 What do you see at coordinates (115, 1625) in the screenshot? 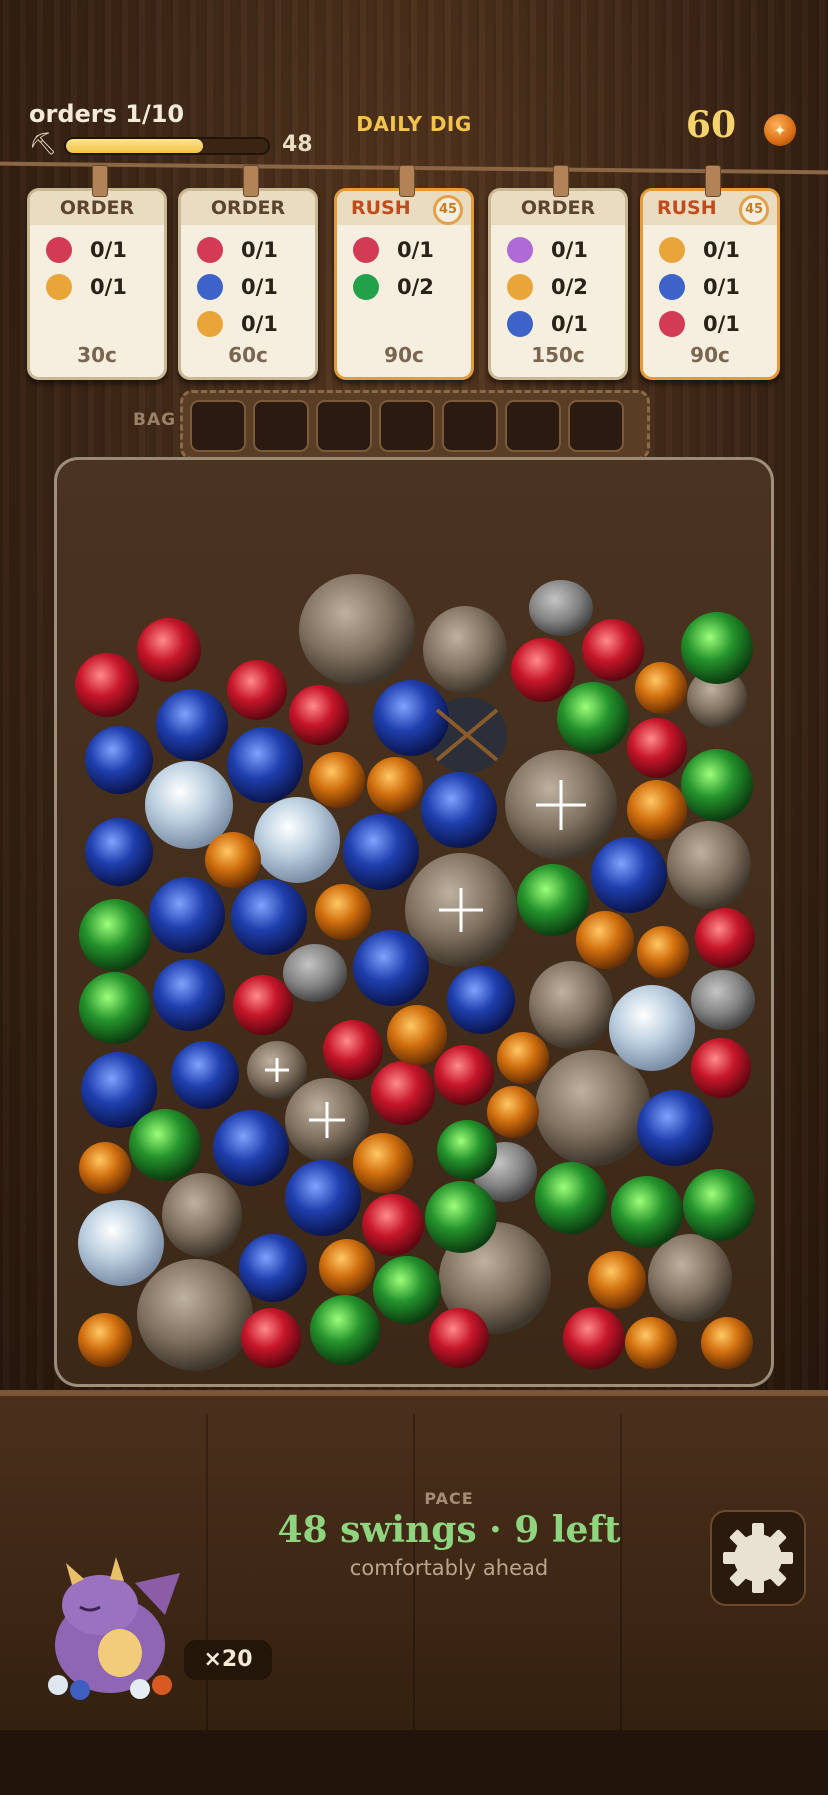
I see `dragon-icon` at bounding box center [115, 1625].